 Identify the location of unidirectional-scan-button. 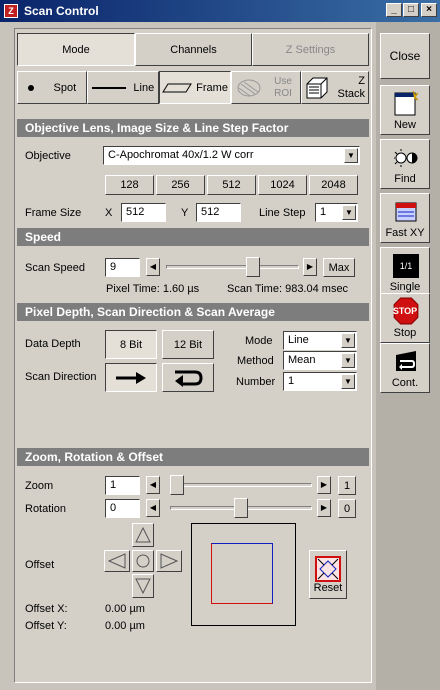
(131, 377).